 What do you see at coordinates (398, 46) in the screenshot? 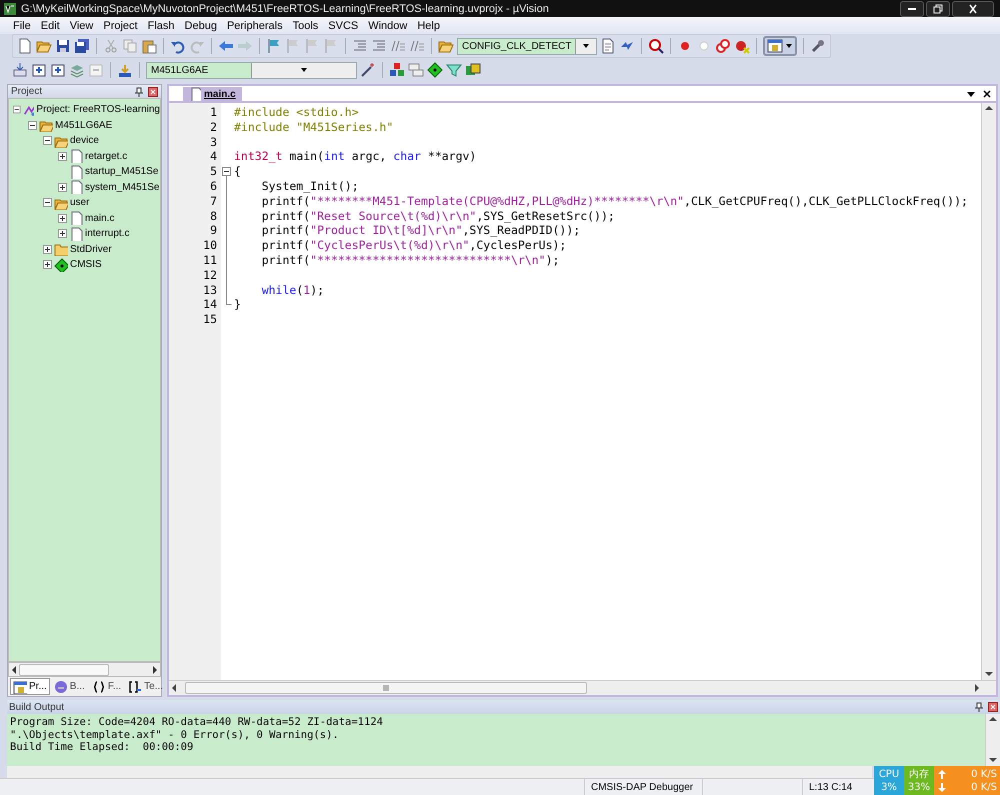
I see `comment-icon` at bounding box center [398, 46].